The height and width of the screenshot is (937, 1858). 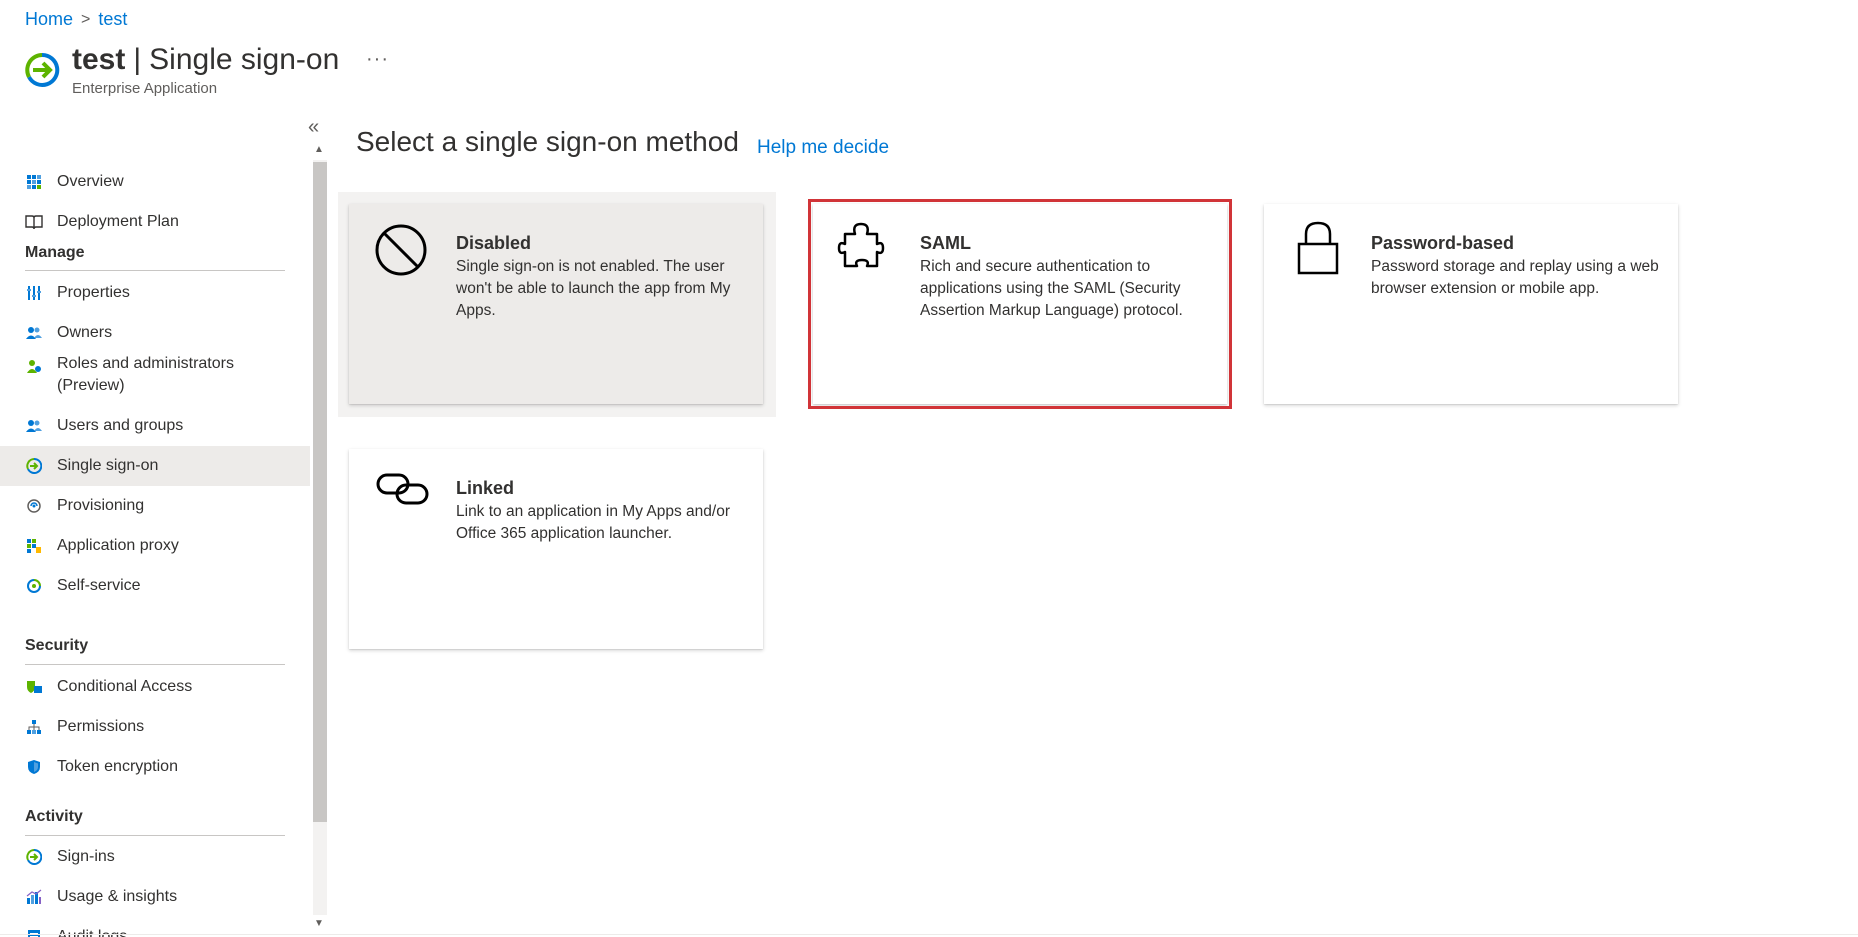 I want to click on card-title: Linked, so click(x=485, y=488).